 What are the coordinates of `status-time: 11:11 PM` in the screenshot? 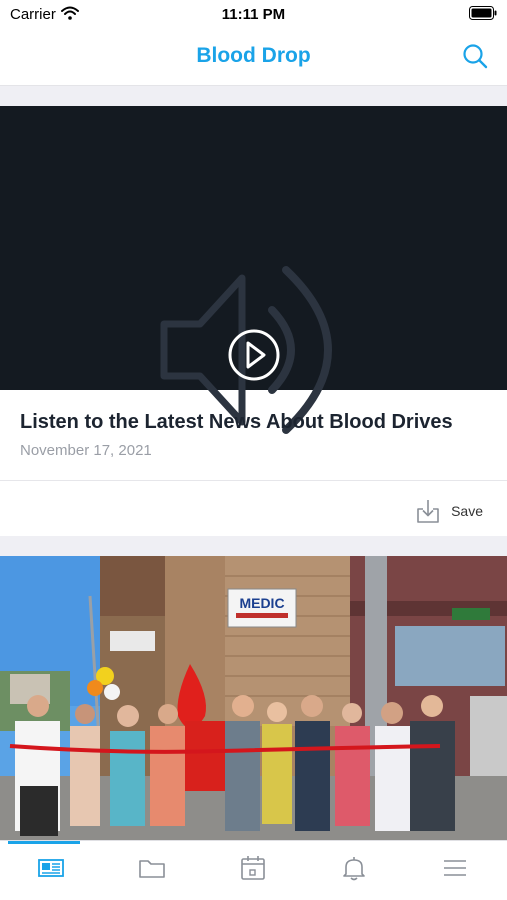 It's located at (253, 14).